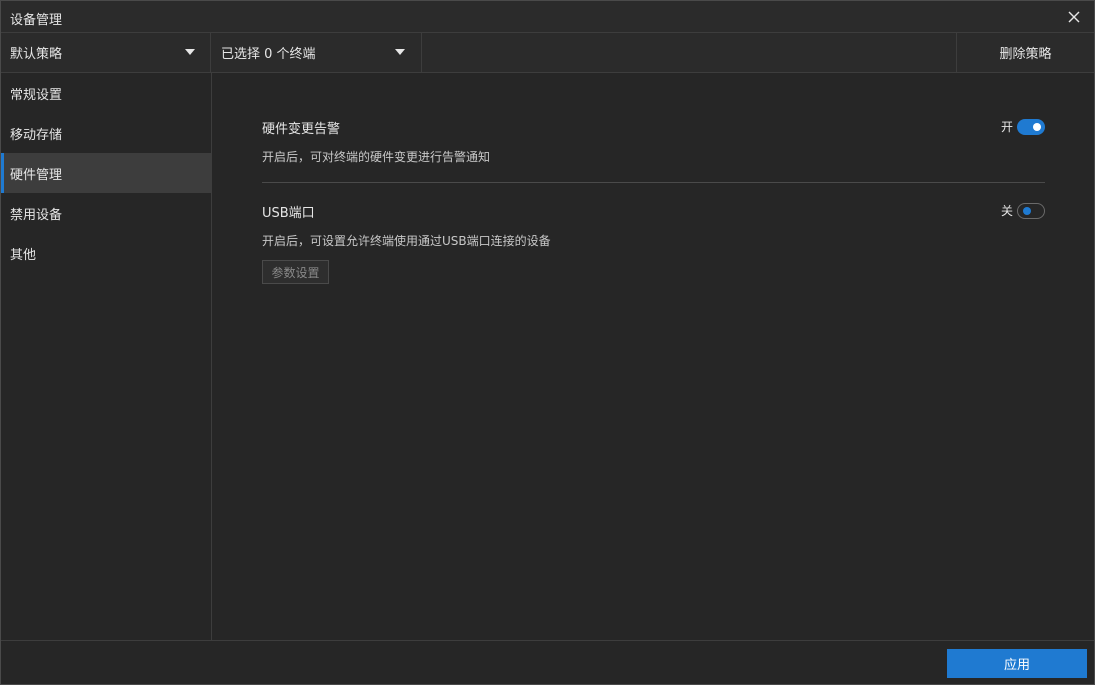 This screenshot has height=685, width=1095. Describe the element at coordinates (653, 247) in the screenshot. I see `usb-port-section: USB端口 关 开启后，可设置允许终端使用通过USB端口连接的设备 参数设置` at that location.